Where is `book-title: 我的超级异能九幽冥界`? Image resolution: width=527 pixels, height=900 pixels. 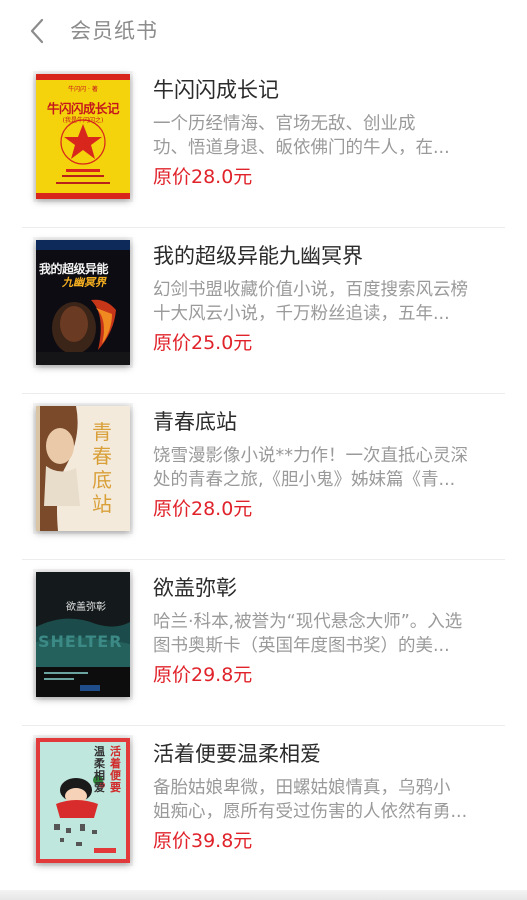
book-title: 我的超级异能九幽冥界 is located at coordinates (258, 256).